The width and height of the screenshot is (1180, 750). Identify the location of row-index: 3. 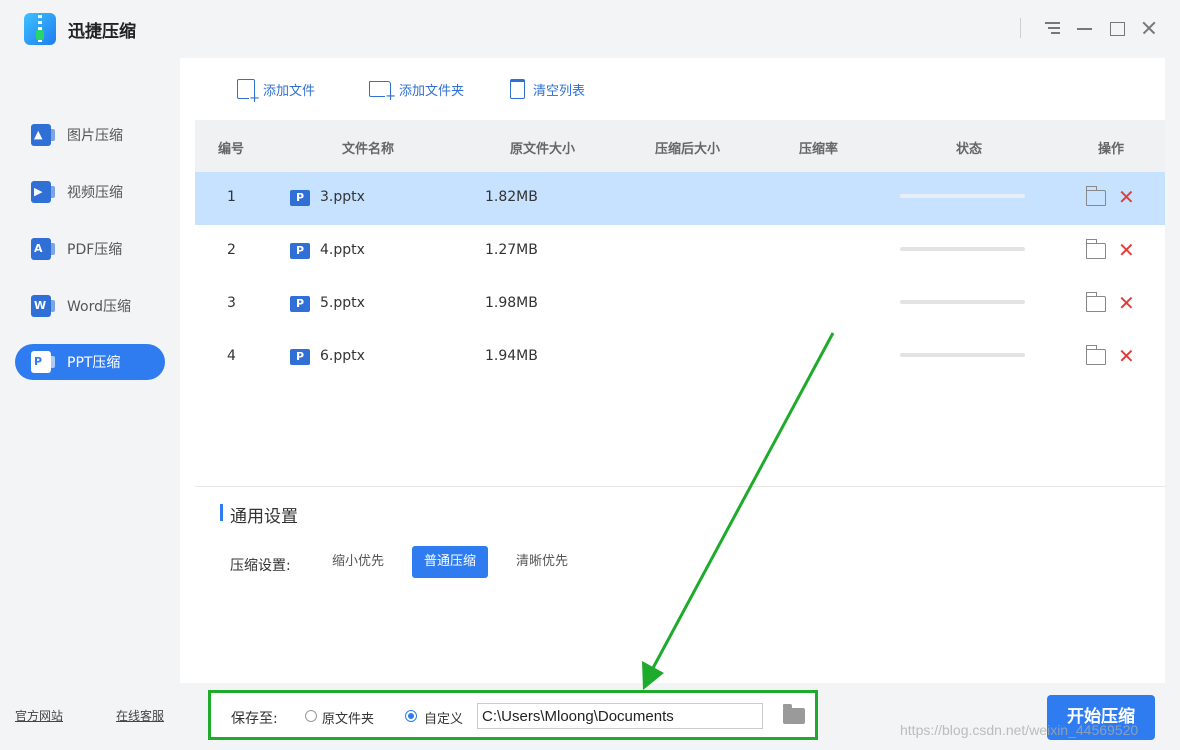
(231, 303).